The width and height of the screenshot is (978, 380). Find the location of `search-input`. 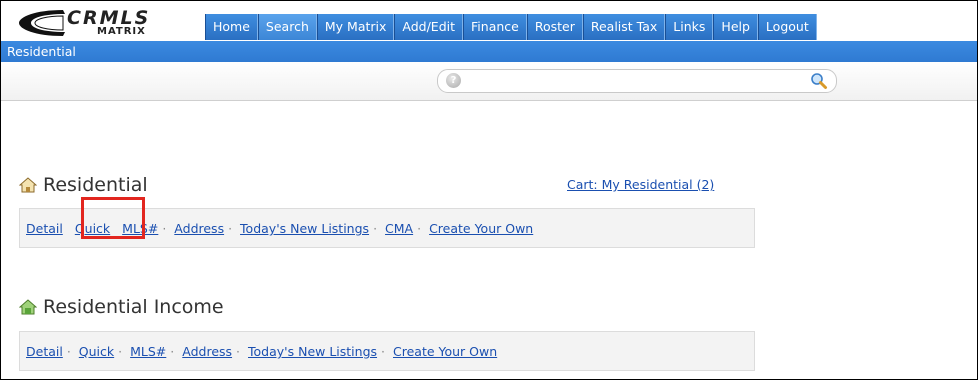

search-input is located at coordinates (635, 81).